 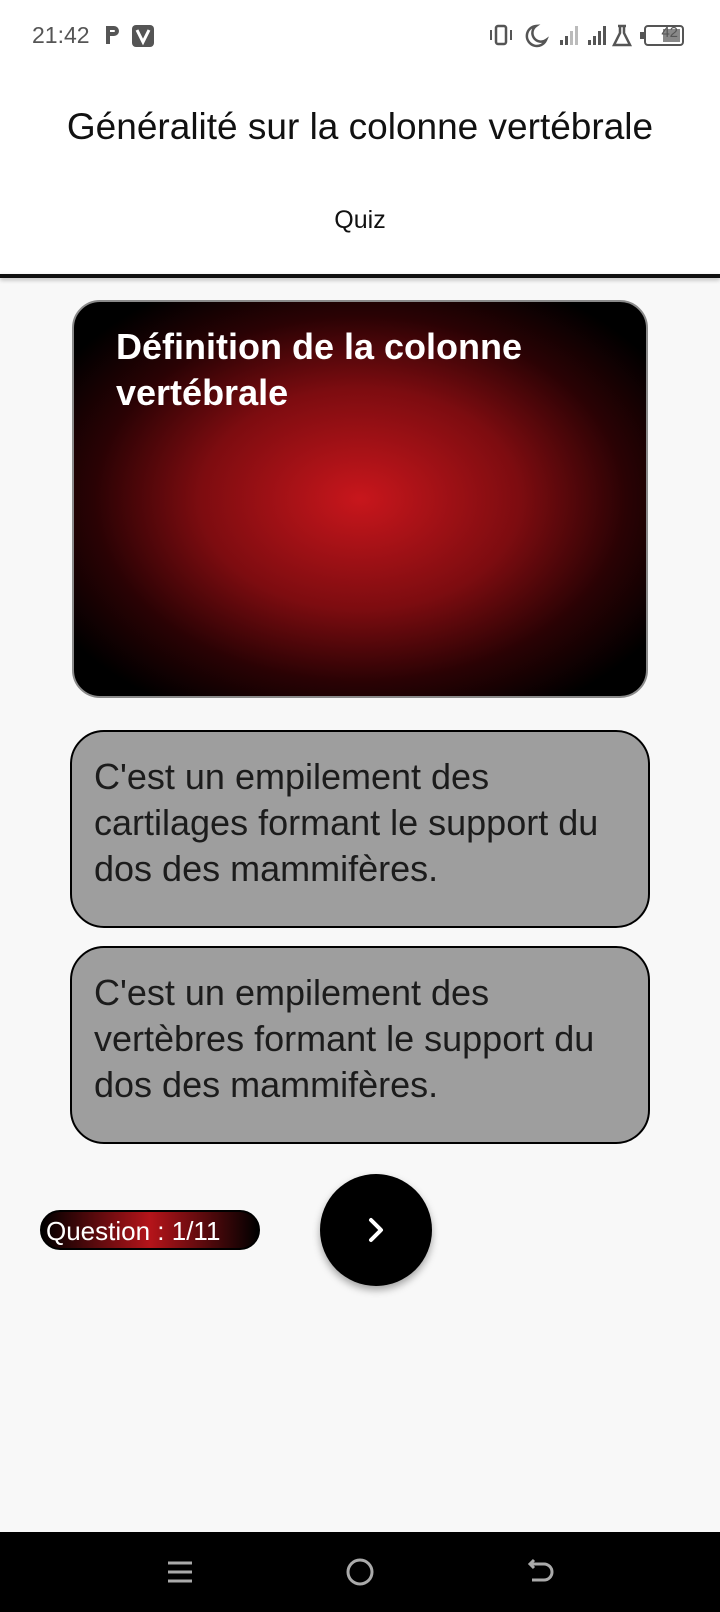 I want to click on menu-button, so click(x=180, y=1572).